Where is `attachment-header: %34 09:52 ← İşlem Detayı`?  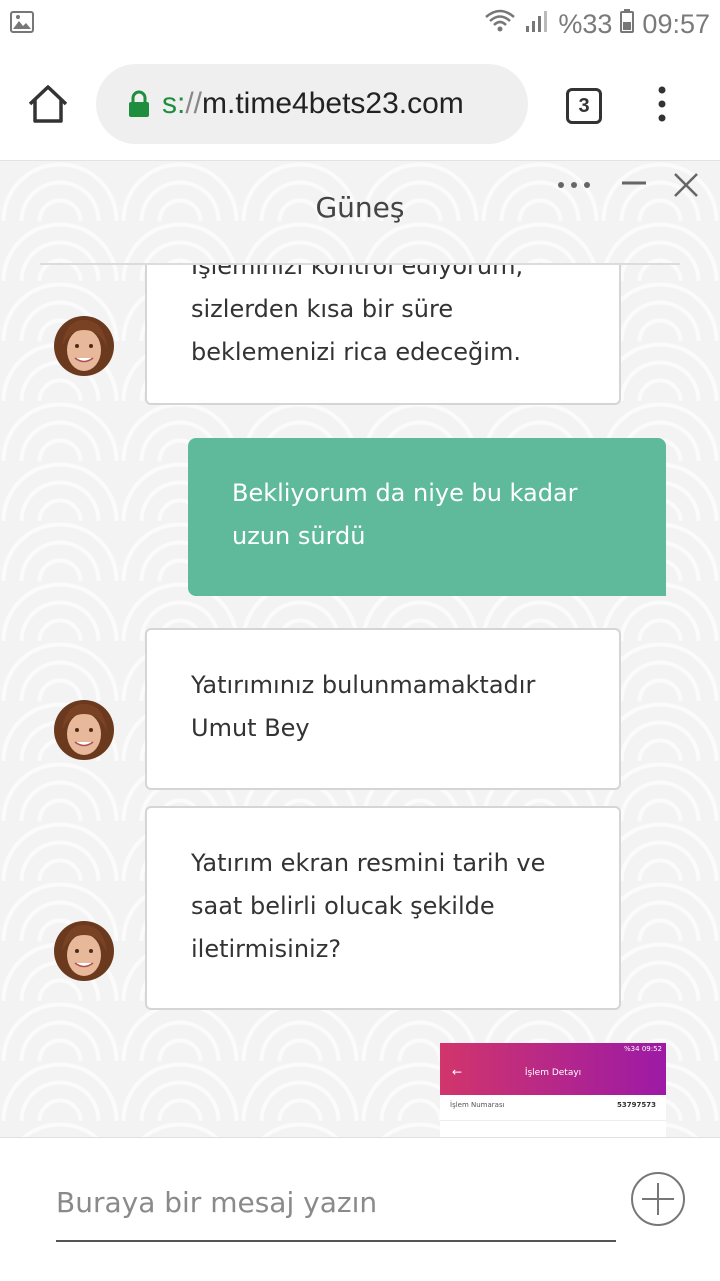
attachment-header: %34 09:52 ← İşlem Detayı is located at coordinates (553, 1069).